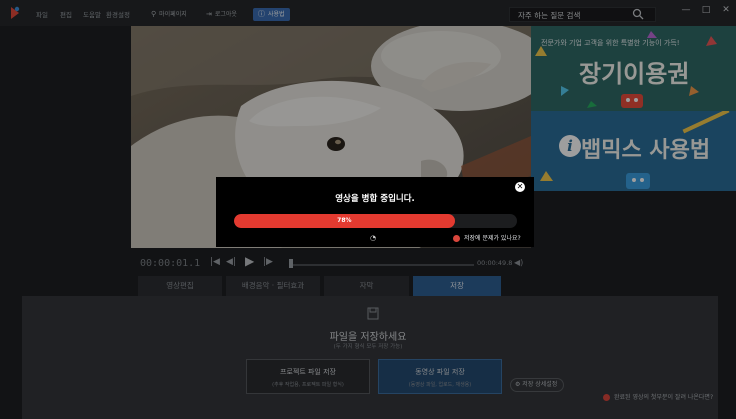  I want to click on menu-help: 도움말, so click(92, 14).